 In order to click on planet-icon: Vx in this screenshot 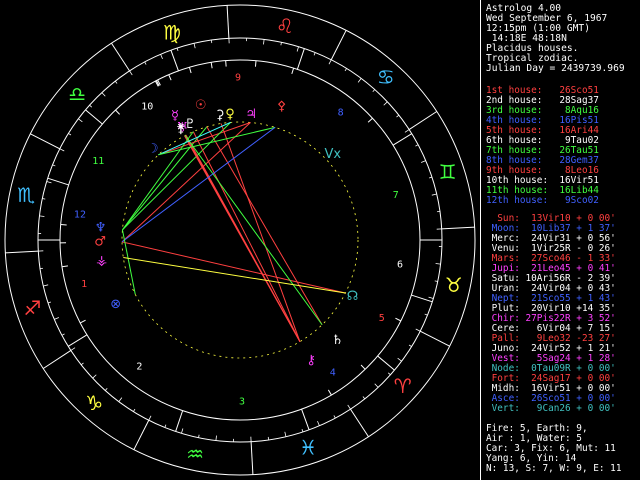, I will do `click(332, 154)`.